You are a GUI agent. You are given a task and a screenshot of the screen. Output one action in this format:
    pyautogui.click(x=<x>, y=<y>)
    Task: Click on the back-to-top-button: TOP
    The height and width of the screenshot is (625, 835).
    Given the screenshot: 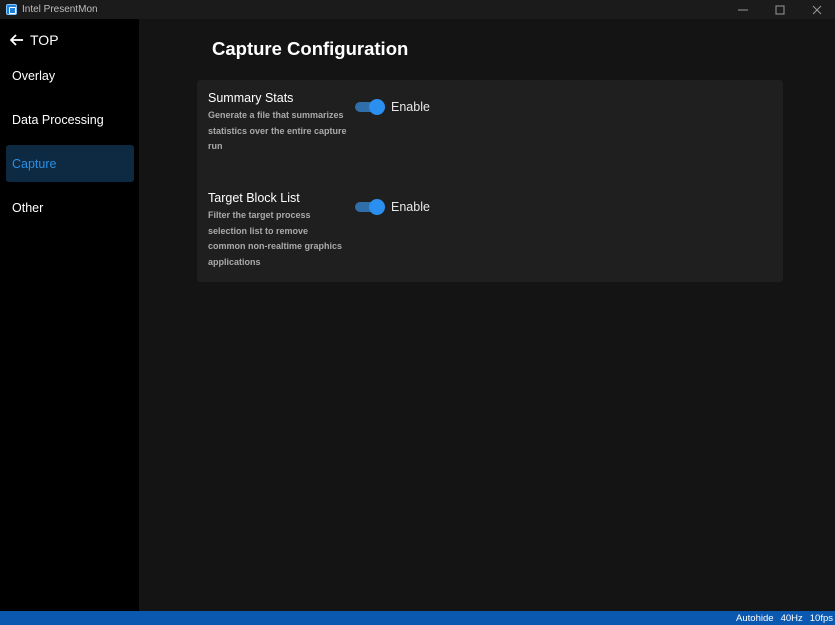 What is the action you would take?
    pyautogui.click(x=34, y=40)
    